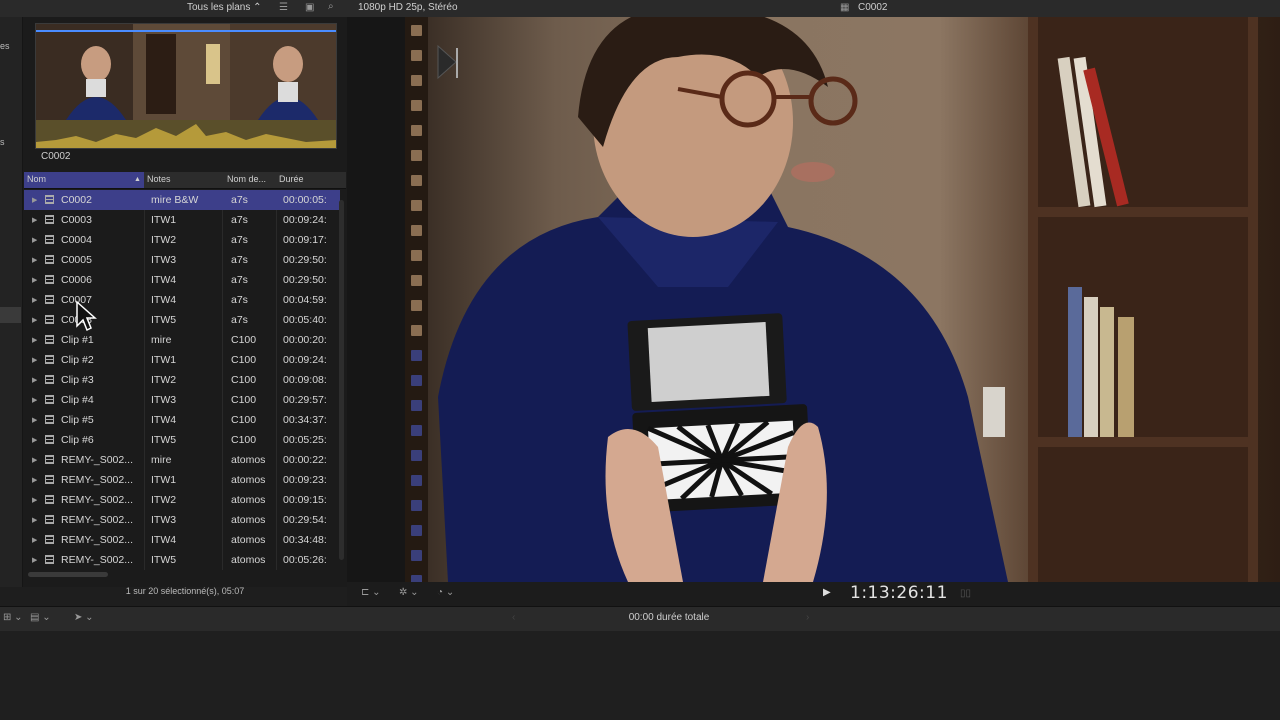  I want to click on sidebar-selected-item, so click(10, 315).